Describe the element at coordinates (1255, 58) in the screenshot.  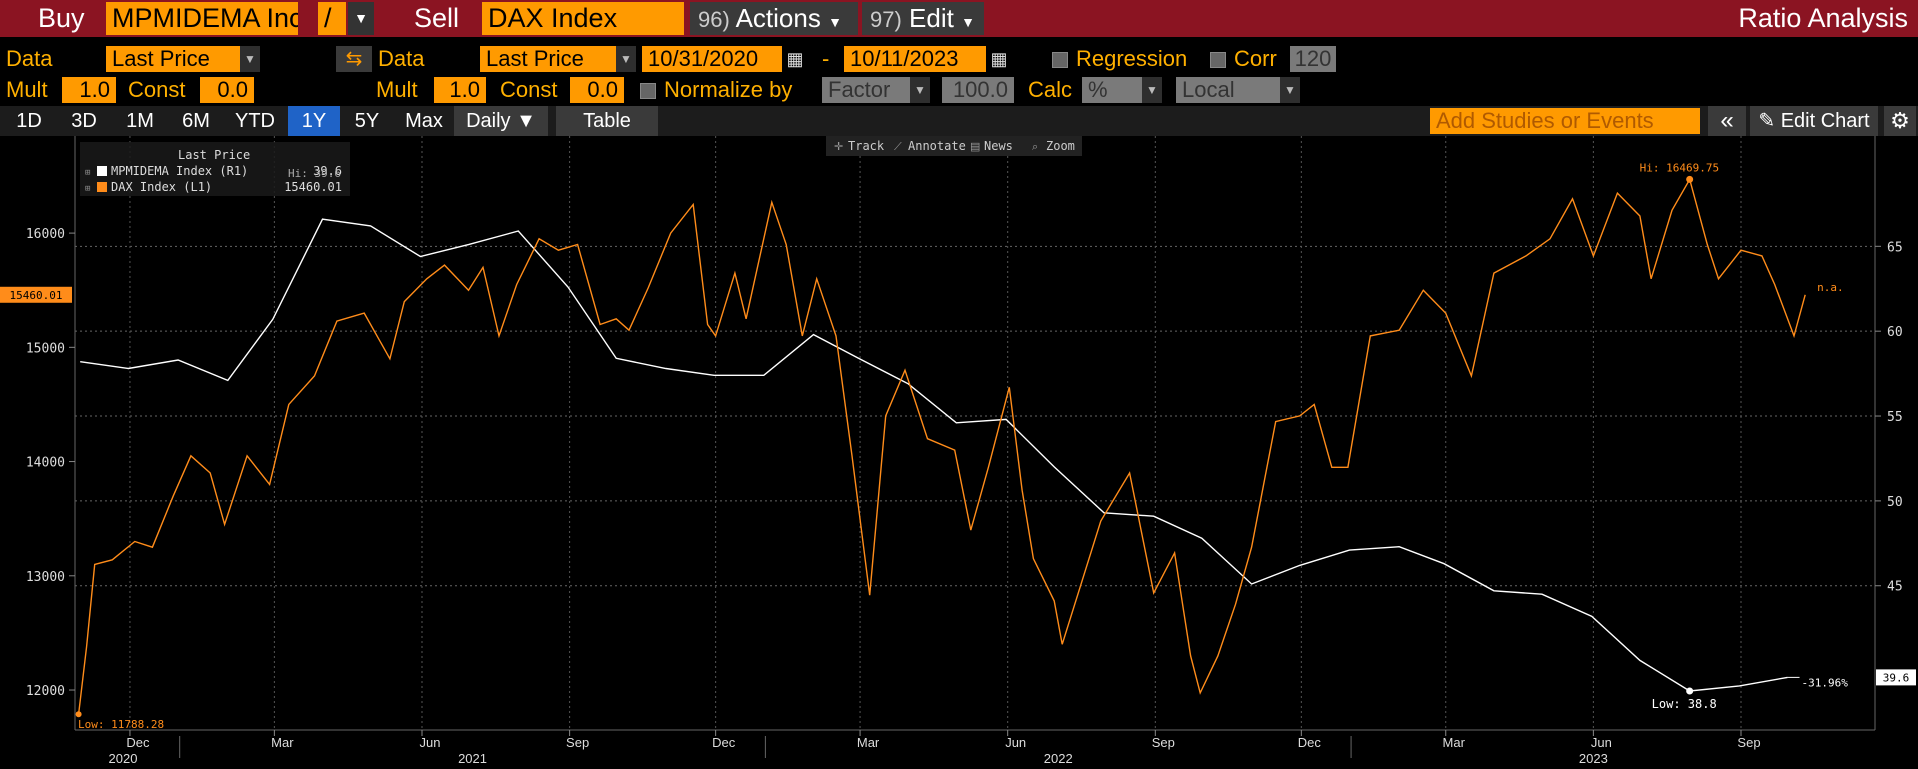
I see `corr-label: Corr` at that location.